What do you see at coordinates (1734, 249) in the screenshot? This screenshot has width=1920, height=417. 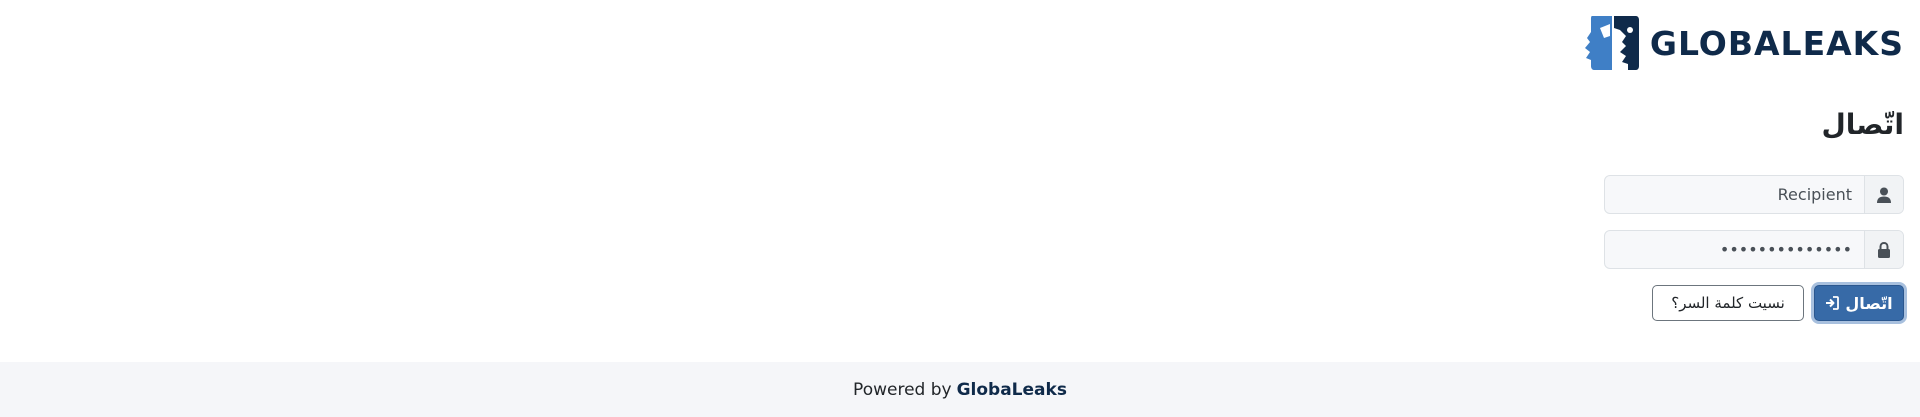 I see `password-input` at bounding box center [1734, 249].